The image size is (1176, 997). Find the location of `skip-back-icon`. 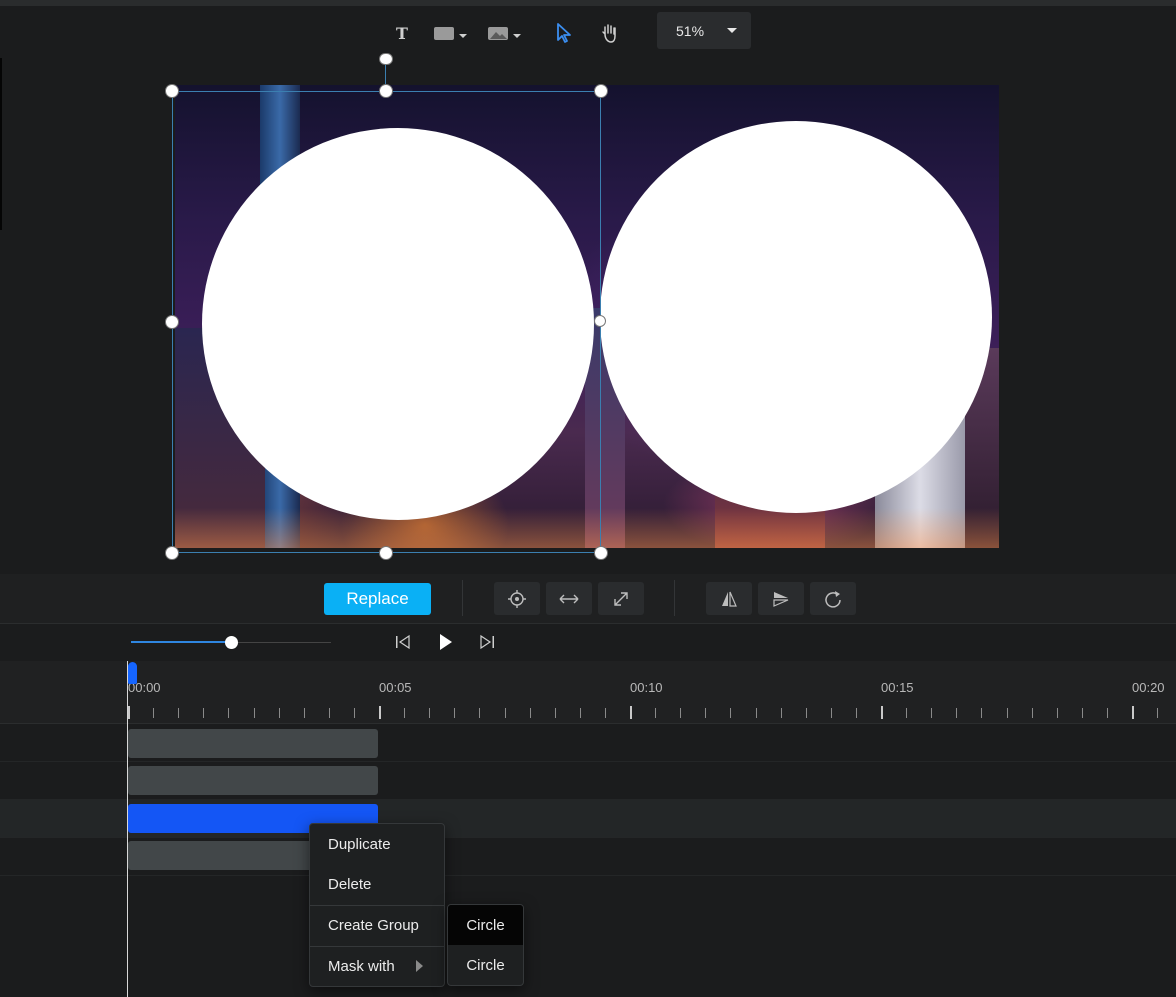

skip-back-icon is located at coordinates (403, 642).